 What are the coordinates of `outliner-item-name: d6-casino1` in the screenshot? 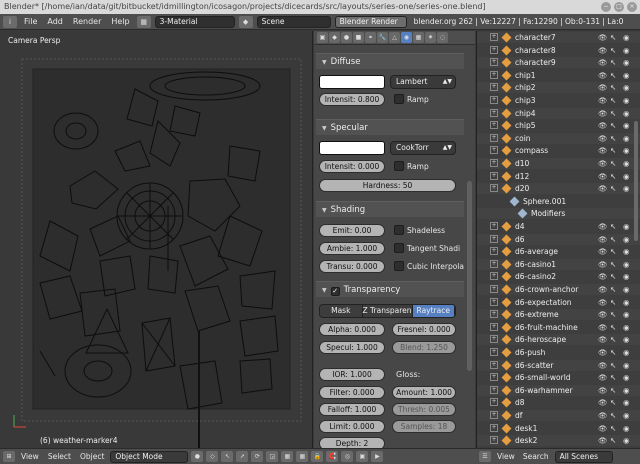 It's located at (535, 264).